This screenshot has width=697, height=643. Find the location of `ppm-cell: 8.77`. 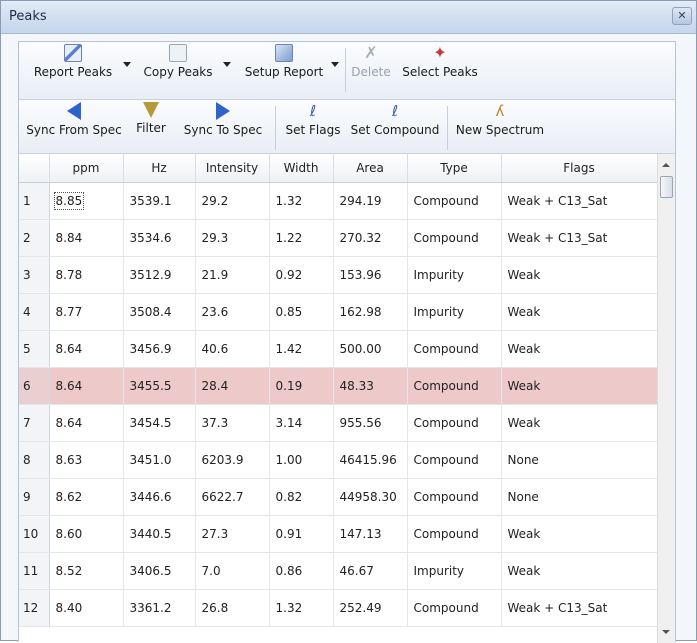

ppm-cell: 8.77 is located at coordinates (86, 312).